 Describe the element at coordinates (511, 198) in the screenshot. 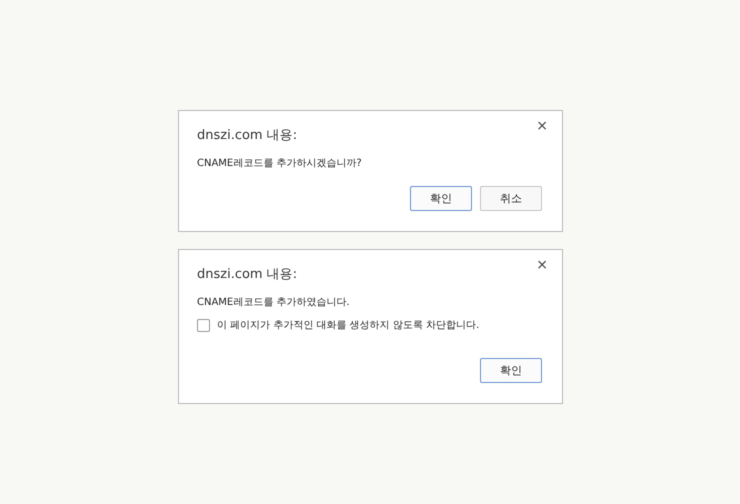

I see `dialog-button: 취소` at that location.